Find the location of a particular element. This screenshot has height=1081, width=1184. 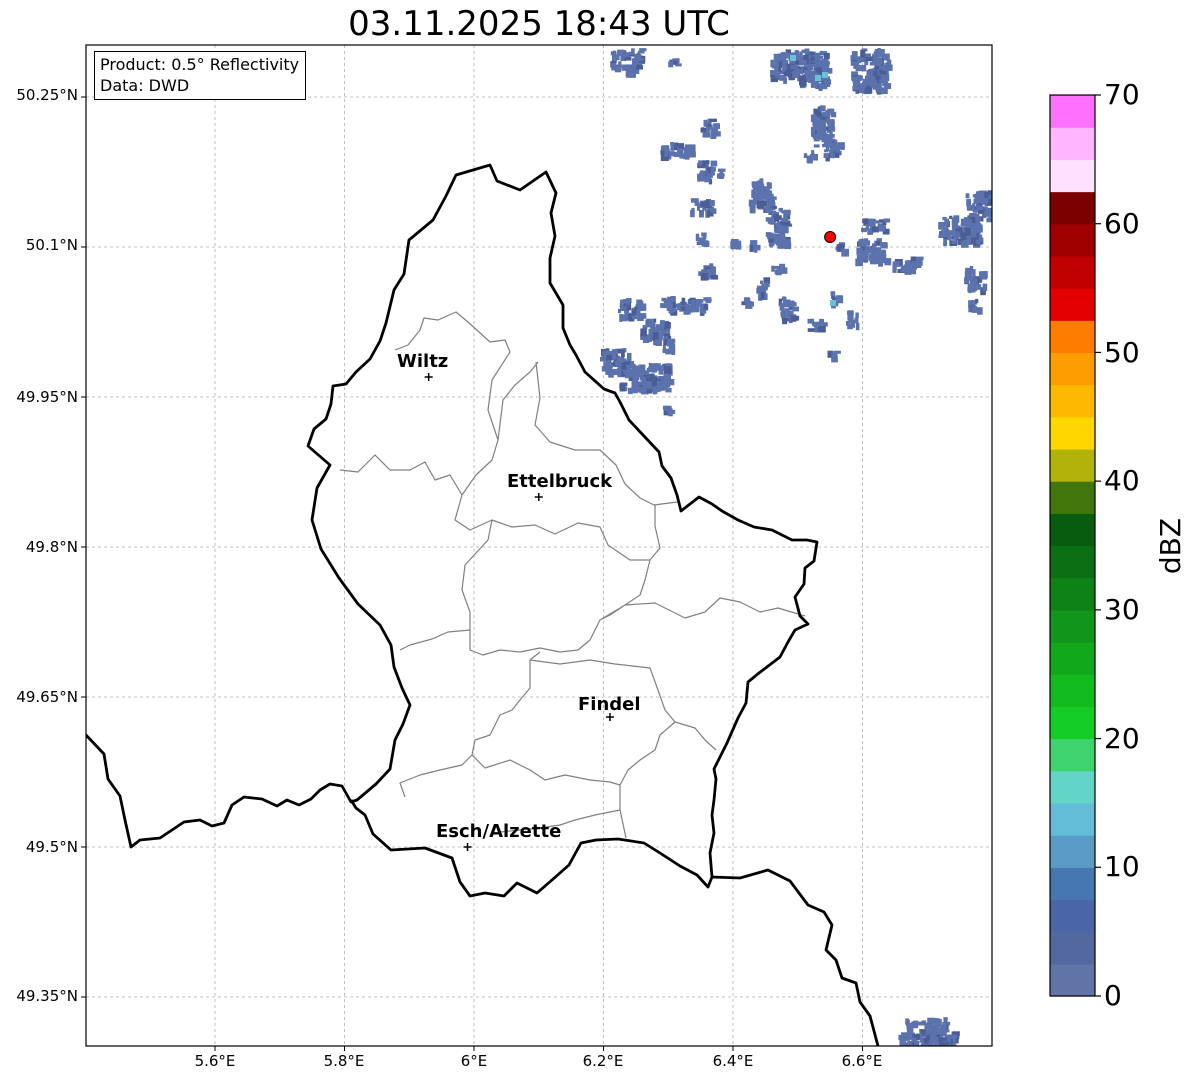

colorbar-tick: 0 is located at coordinates (1113, 995).